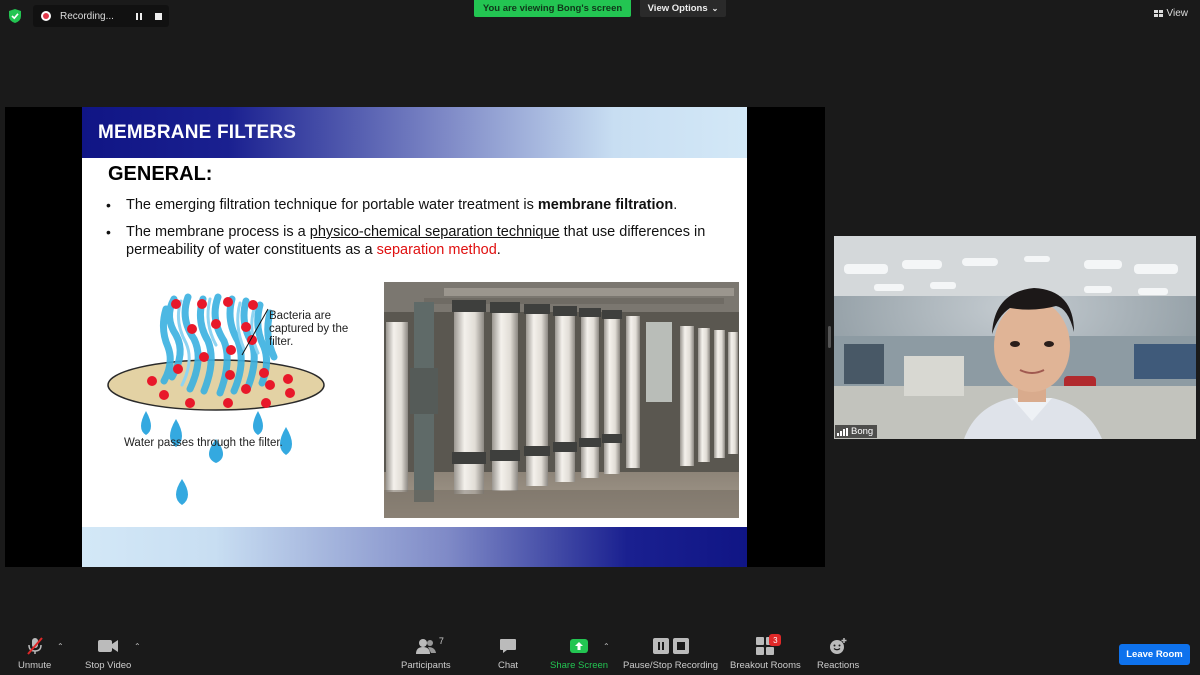 The width and height of the screenshot is (1200, 675). What do you see at coordinates (436, 250) in the screenshot?
I see `bullet-red-text: separation method` at bounding box center [436, 250].